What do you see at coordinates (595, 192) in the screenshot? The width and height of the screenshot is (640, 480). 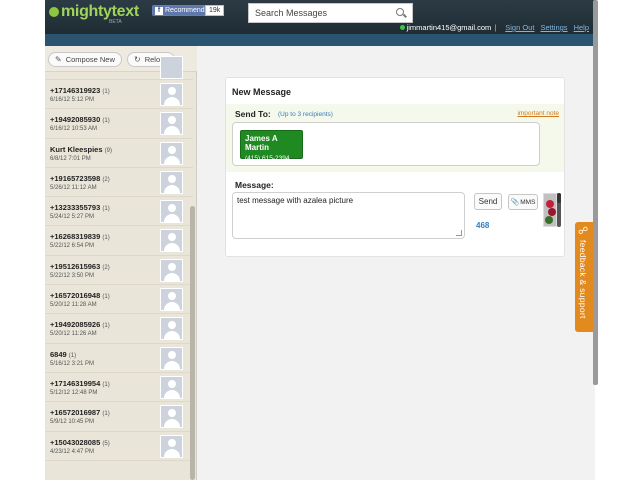 I see `page-scrollbar` at bounding box center [595, 192].